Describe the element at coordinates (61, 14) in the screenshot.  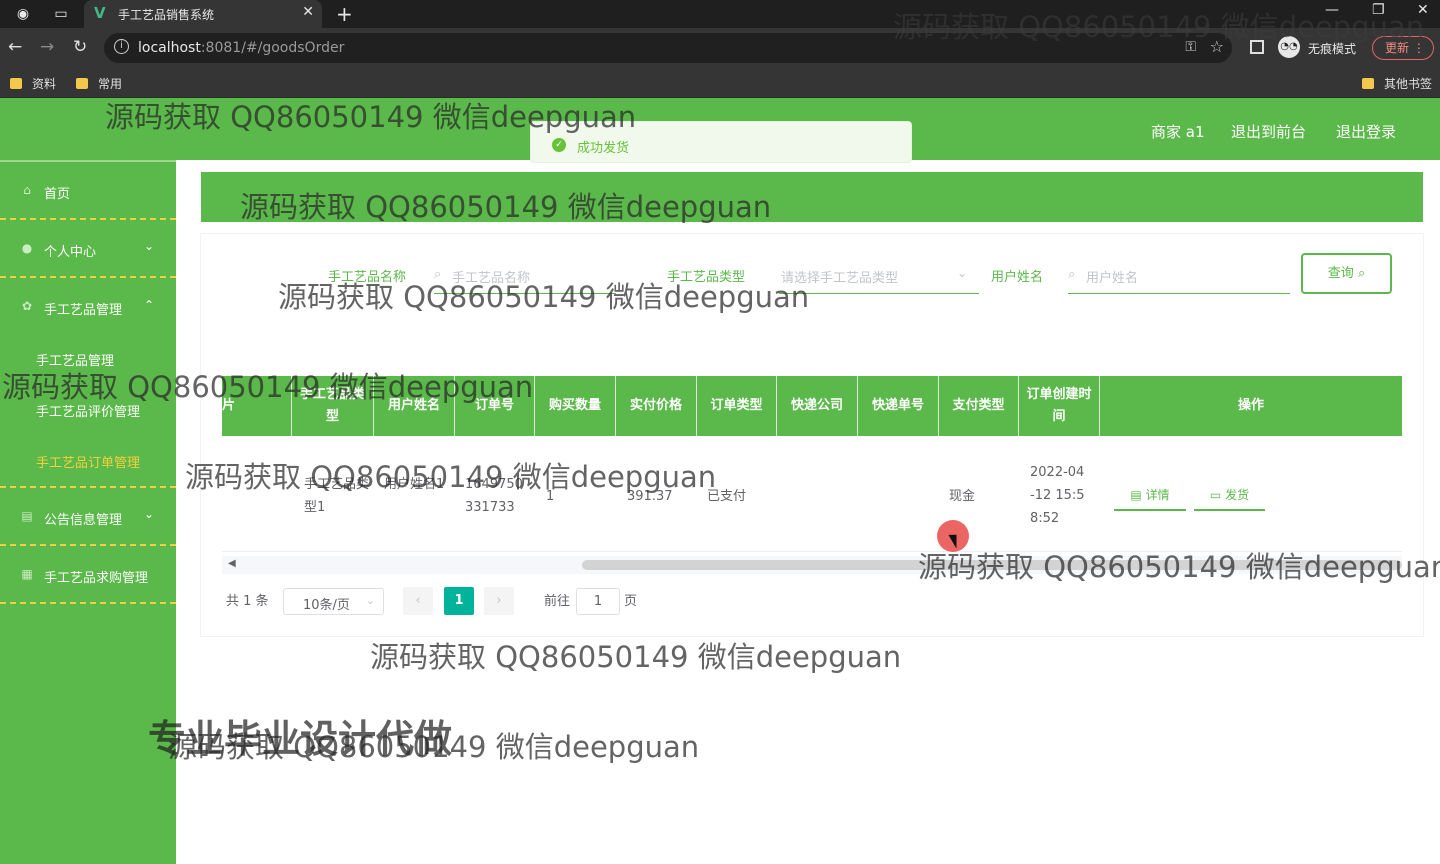
I see `tab-overview-icon: ▭` at that location.